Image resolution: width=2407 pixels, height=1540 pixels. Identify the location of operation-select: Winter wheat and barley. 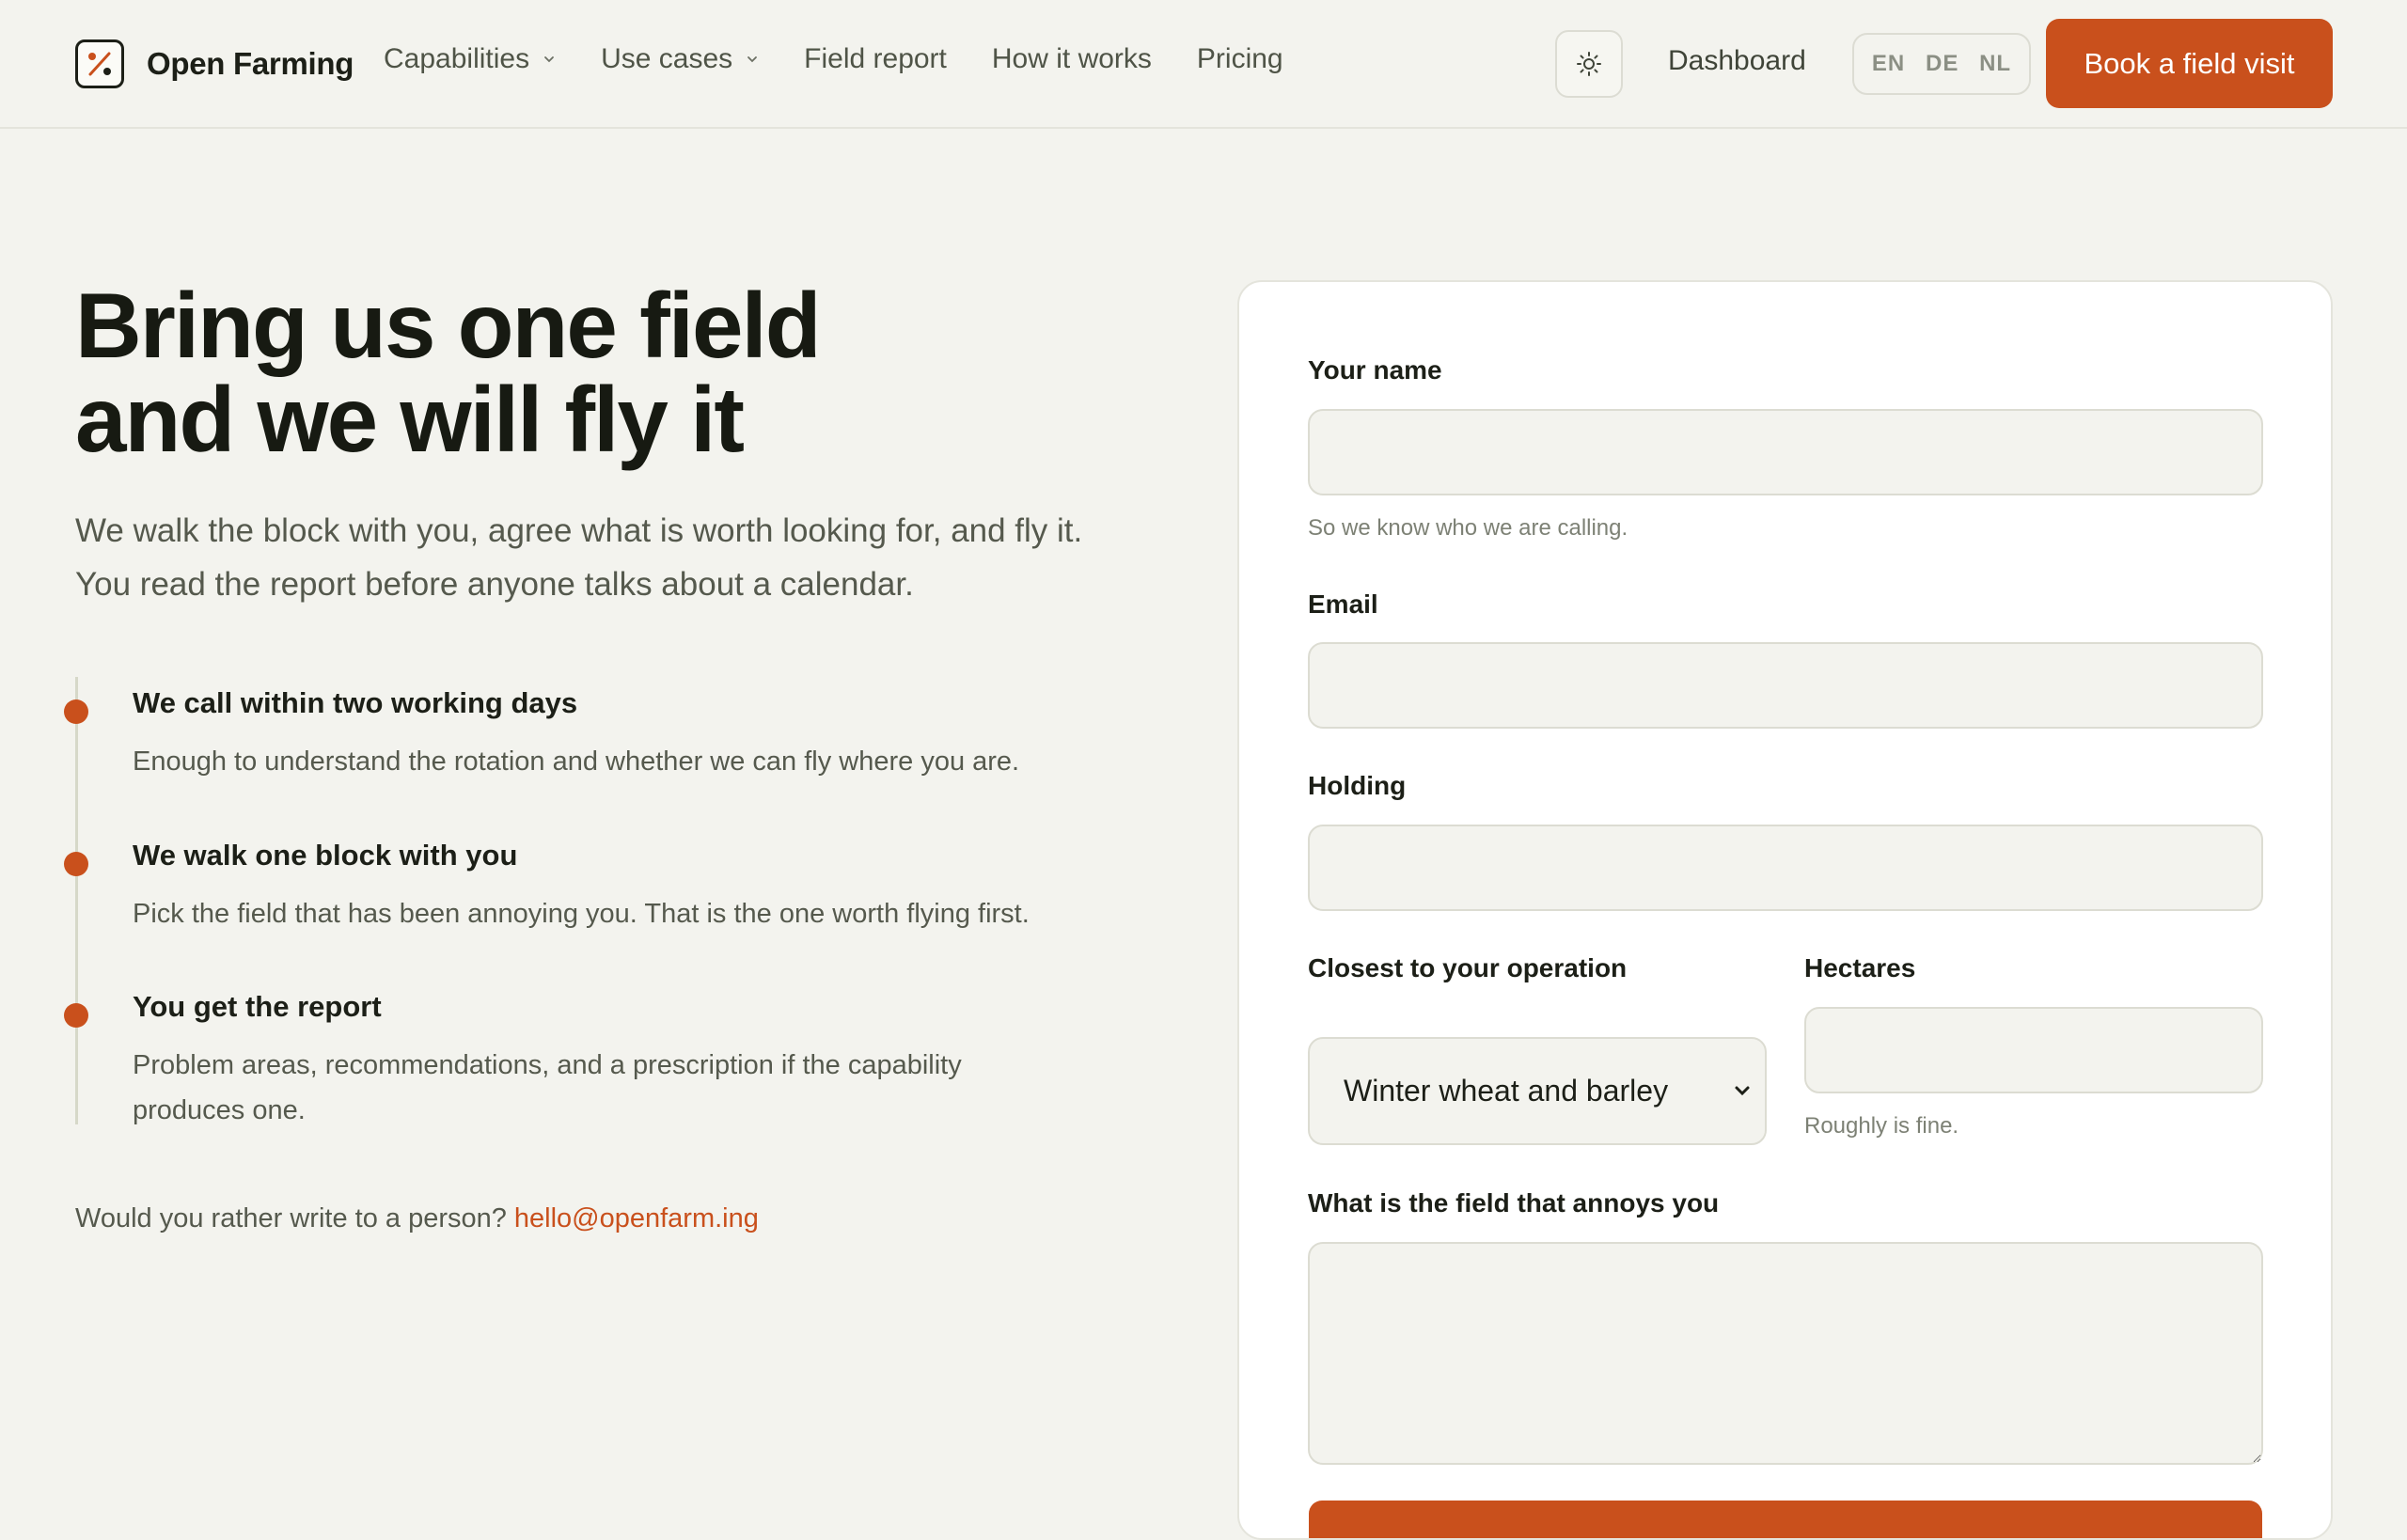
(1537, 1091).